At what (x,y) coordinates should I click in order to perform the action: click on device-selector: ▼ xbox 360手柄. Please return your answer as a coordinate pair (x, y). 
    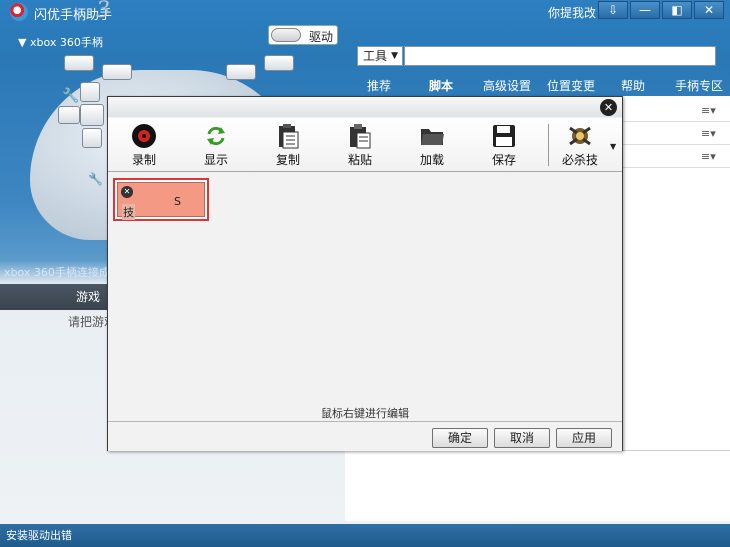
    Looking at the image, I should click on (60, 42).